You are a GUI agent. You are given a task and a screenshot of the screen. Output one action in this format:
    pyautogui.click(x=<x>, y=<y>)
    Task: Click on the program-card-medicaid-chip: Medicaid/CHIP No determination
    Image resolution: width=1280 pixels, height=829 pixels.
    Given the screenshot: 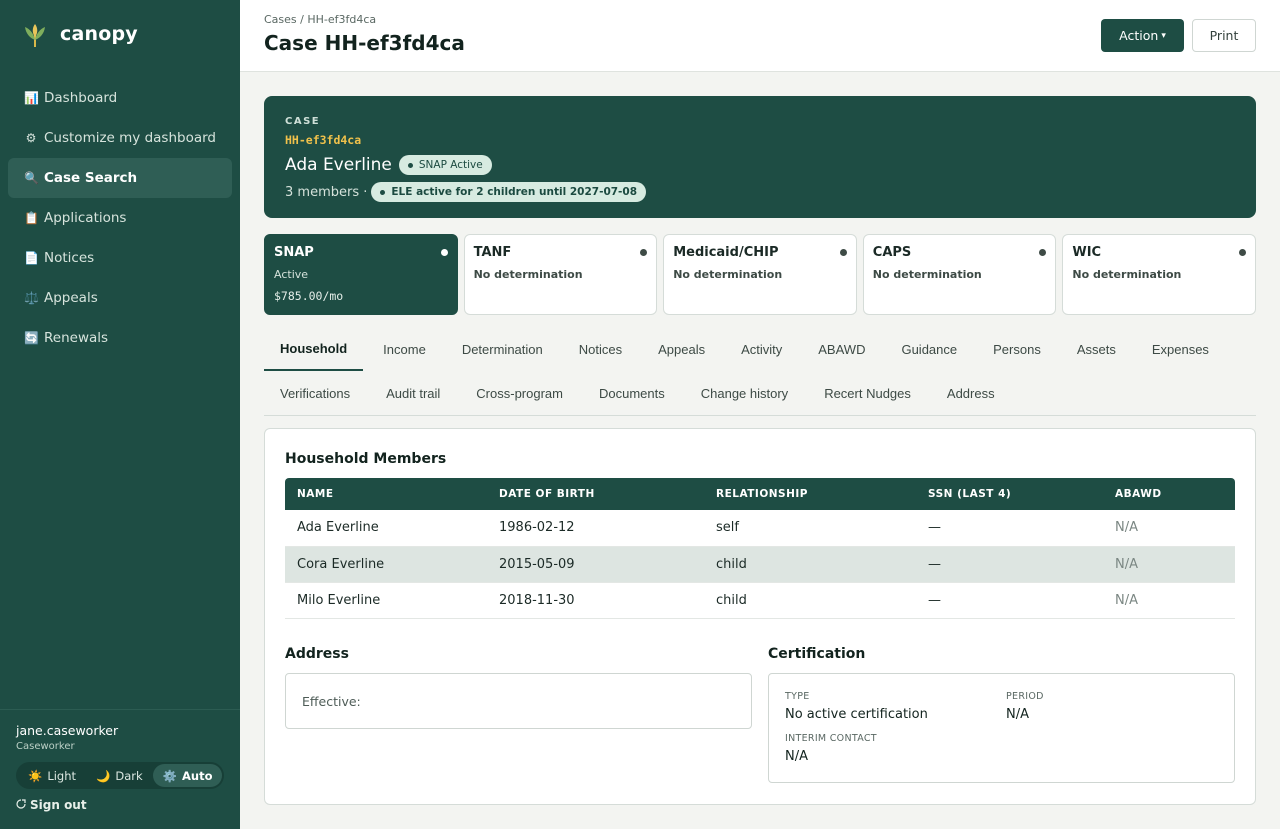 What is the action you would take?
    pyautogui.click(x=760, y=274)
    